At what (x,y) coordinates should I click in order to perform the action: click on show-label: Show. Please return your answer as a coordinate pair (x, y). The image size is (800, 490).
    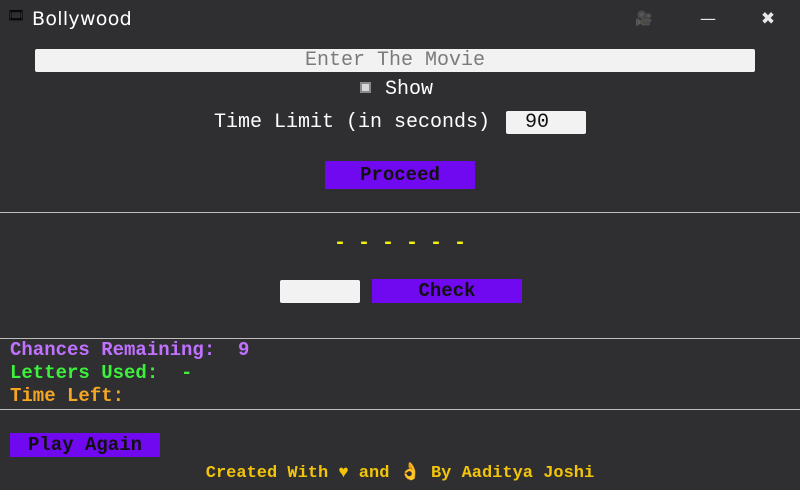
    Looking at the image, I should click on (409, 89).